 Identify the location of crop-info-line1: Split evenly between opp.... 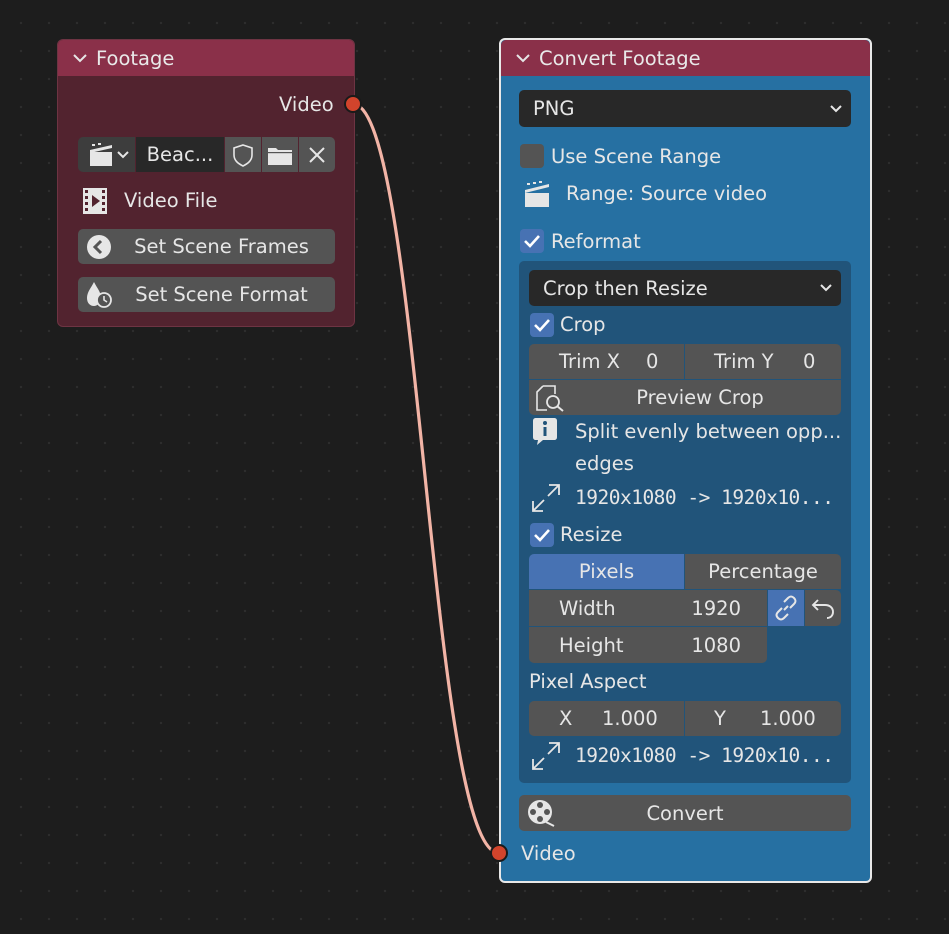
(708, 431).